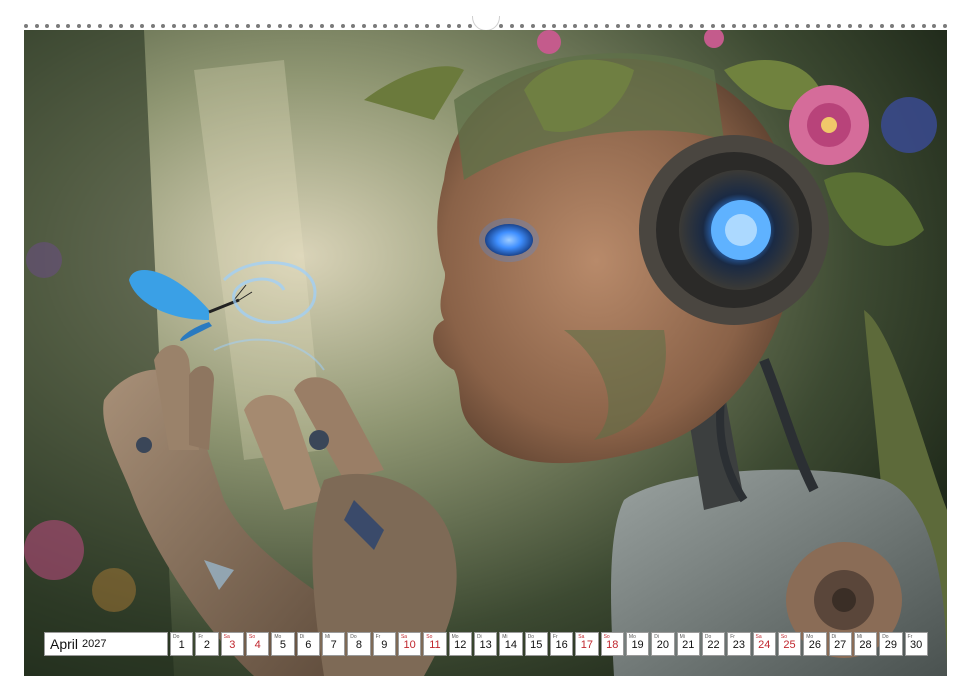  What do you see at coordinates (865, 644) in the screenshot?
I see `day-cell: Mi 28` at bounding box center [865, 644].